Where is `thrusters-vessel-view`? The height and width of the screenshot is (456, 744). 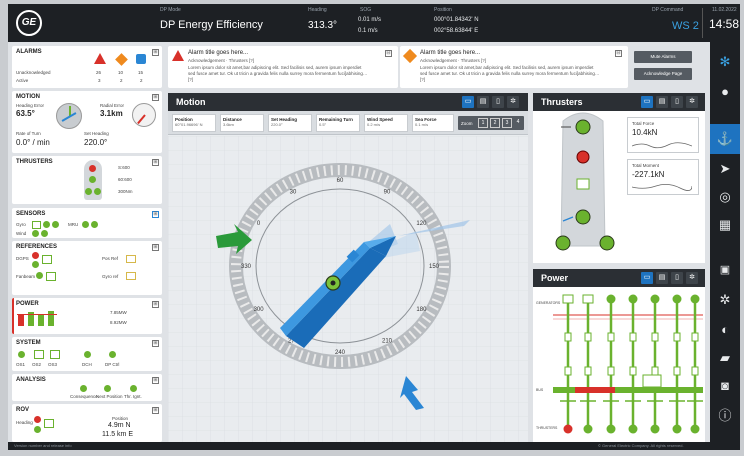 thrusters-vessel-view is located at coordinates (585, 181).